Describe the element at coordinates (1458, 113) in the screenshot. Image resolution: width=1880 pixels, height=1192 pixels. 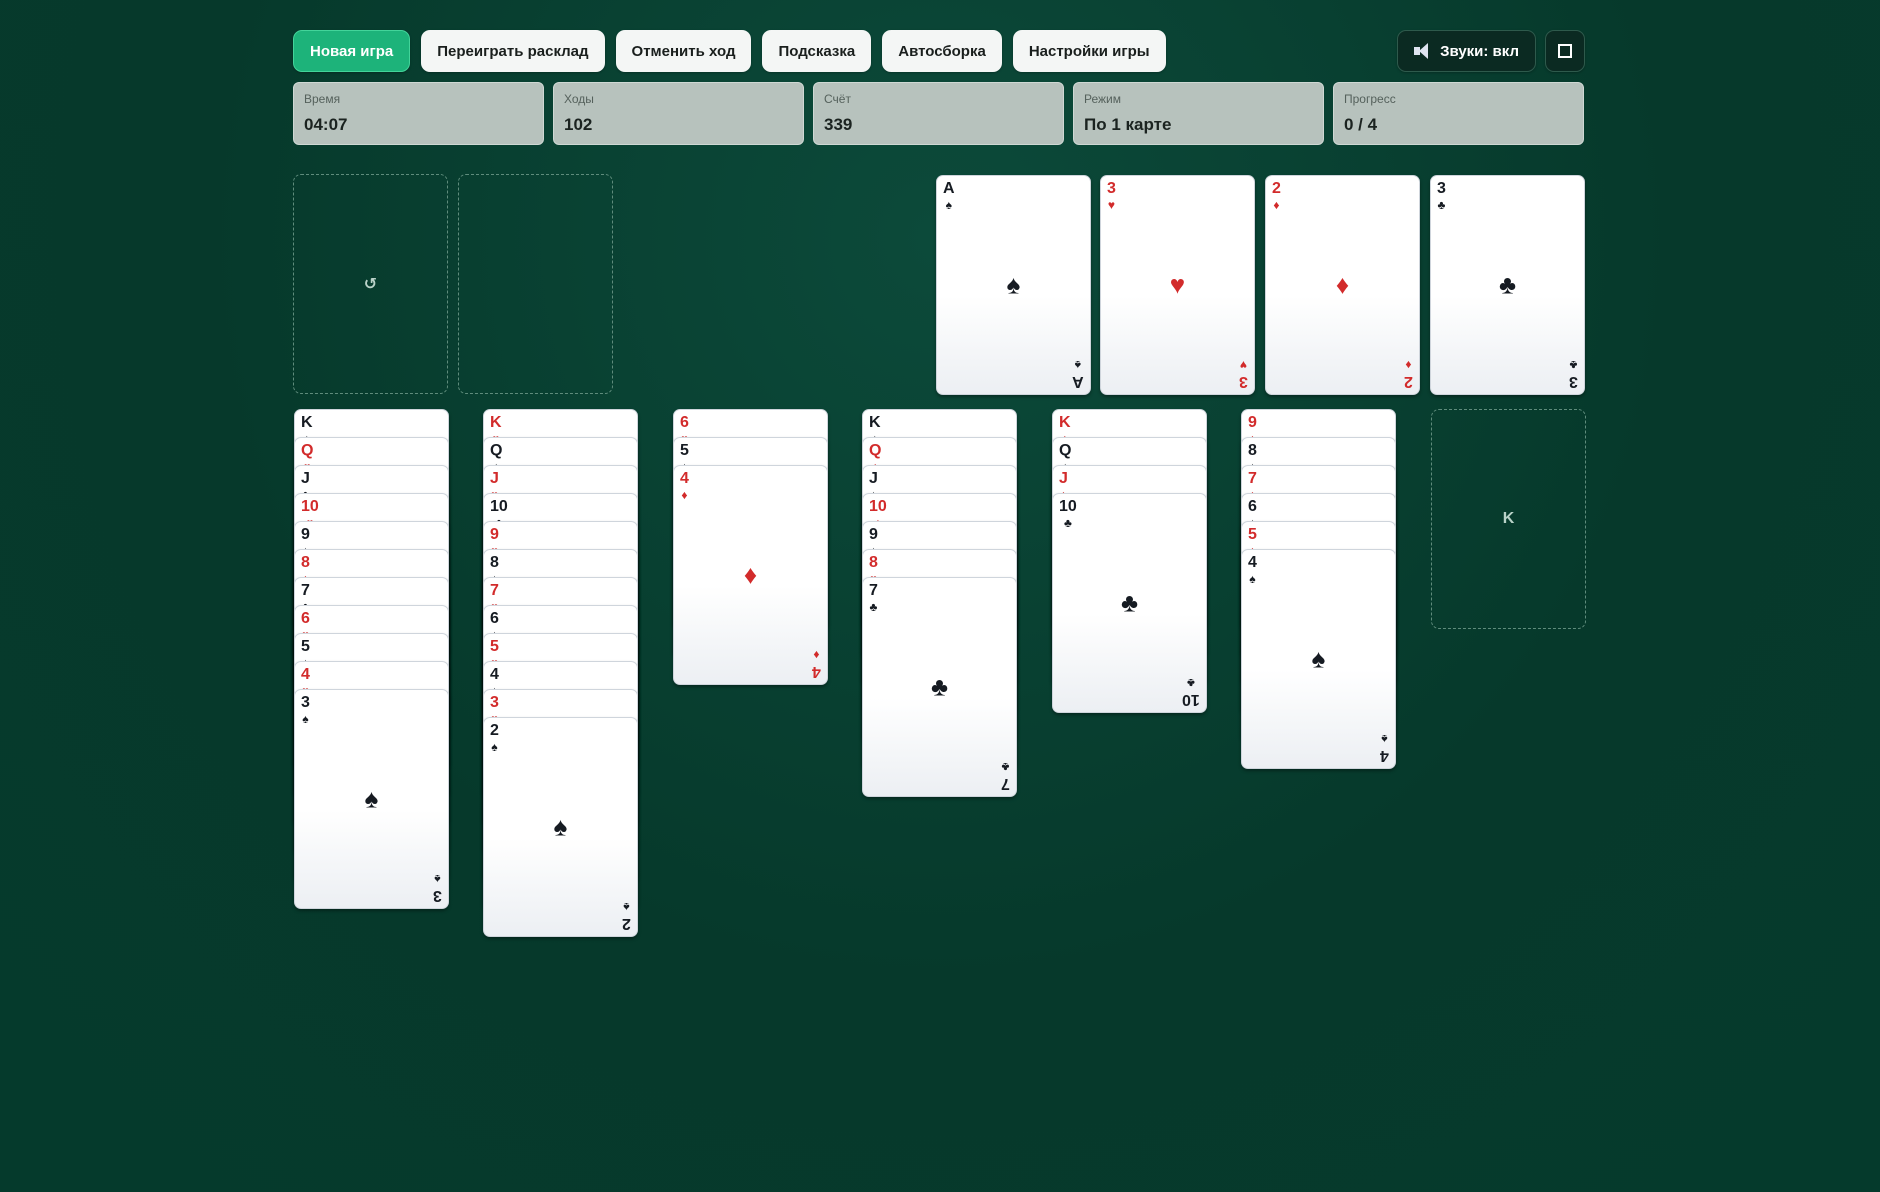
I see `stat-progress: Прогресс 0 / 4` at that location.